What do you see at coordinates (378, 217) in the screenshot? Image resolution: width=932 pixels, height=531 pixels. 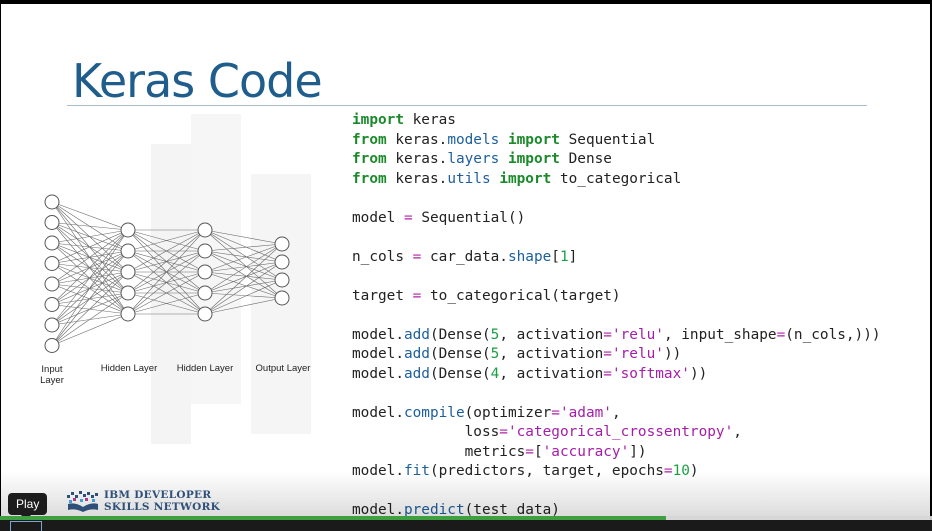 I see `code-token: model` at bounding box center [378, 217].